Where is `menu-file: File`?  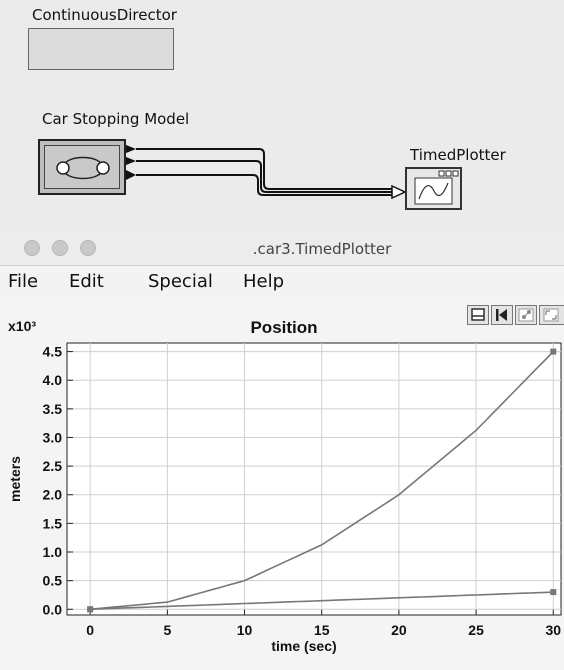 menu-file: File is located at coordinates (23, 281).